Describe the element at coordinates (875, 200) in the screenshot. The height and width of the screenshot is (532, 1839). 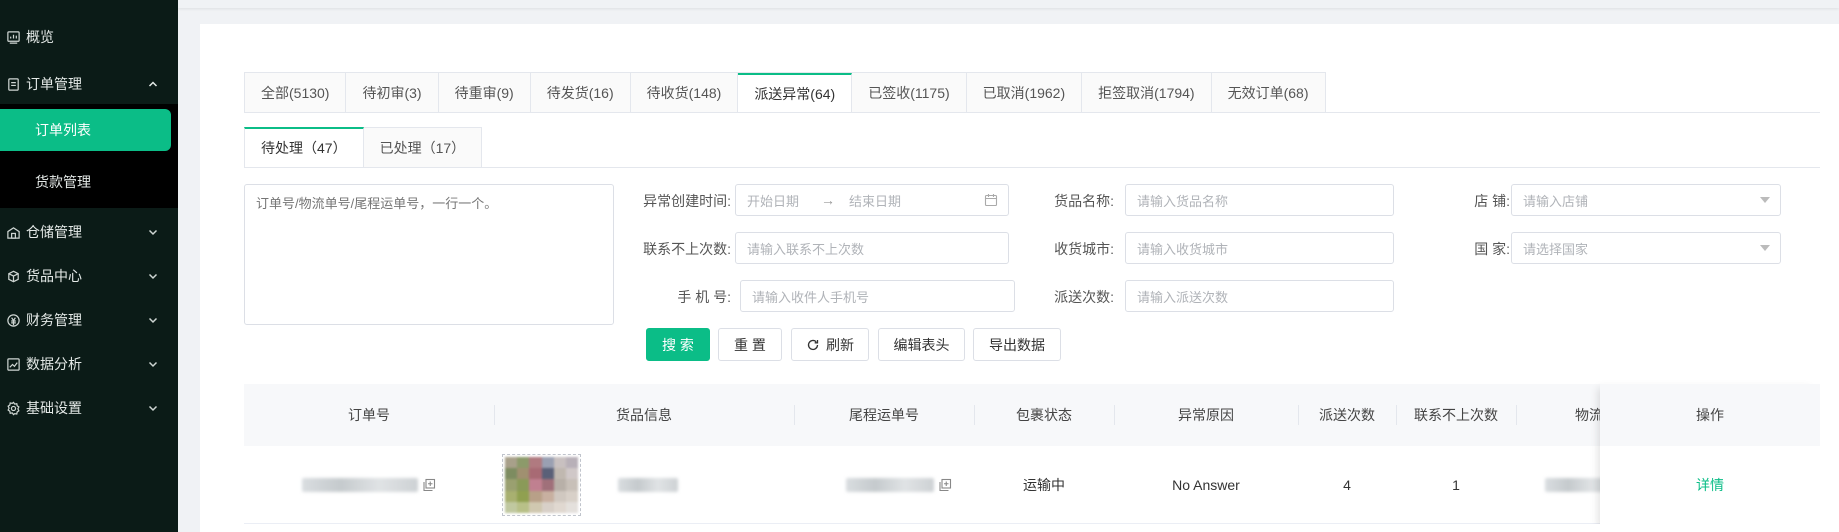
I see `end-date-input: 结束日期` at that location.